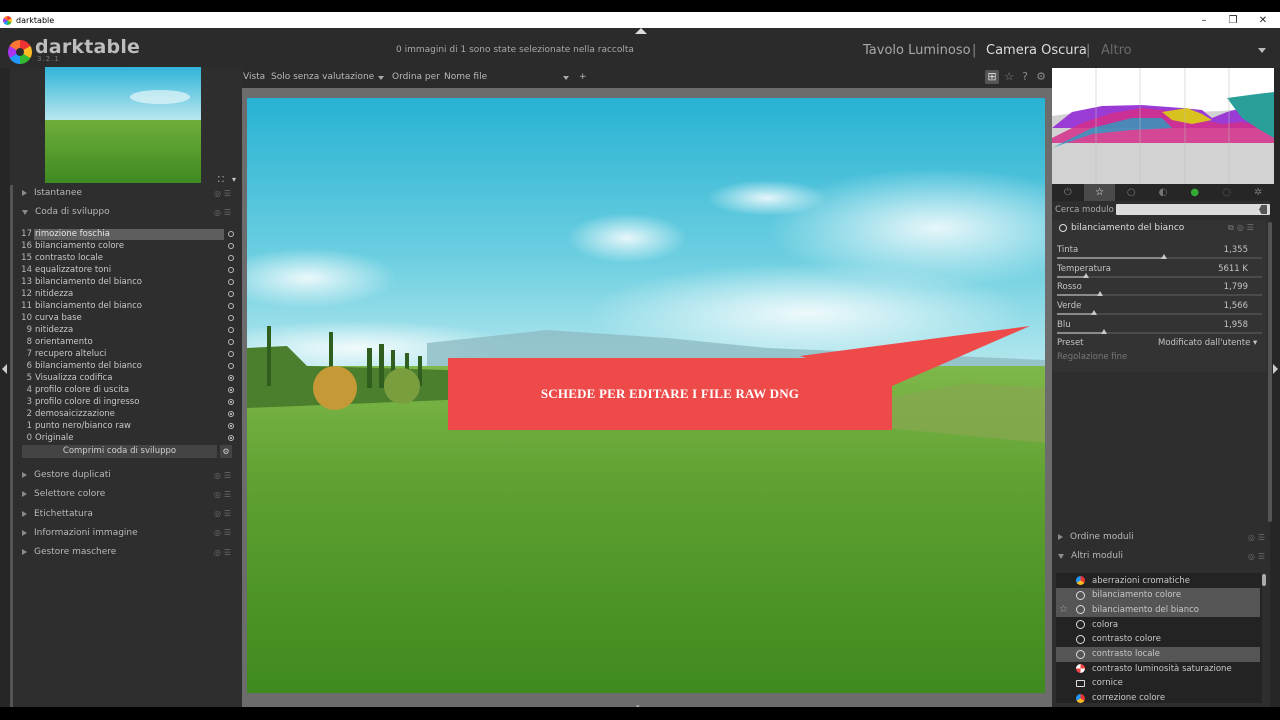  Describe the element at coordinates (1263, 20) in the screenshot. I see `close-button: ✕` at that location.